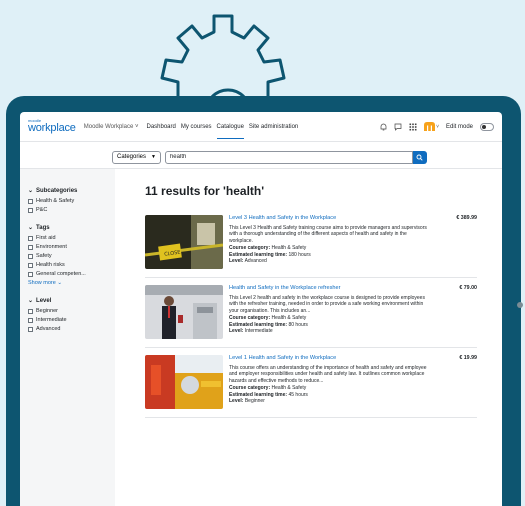 The image size is (525, 506). Describe the element at coordinates (71, 238) in the screenshot. I see `filter-checkbox: First aid` at that location.